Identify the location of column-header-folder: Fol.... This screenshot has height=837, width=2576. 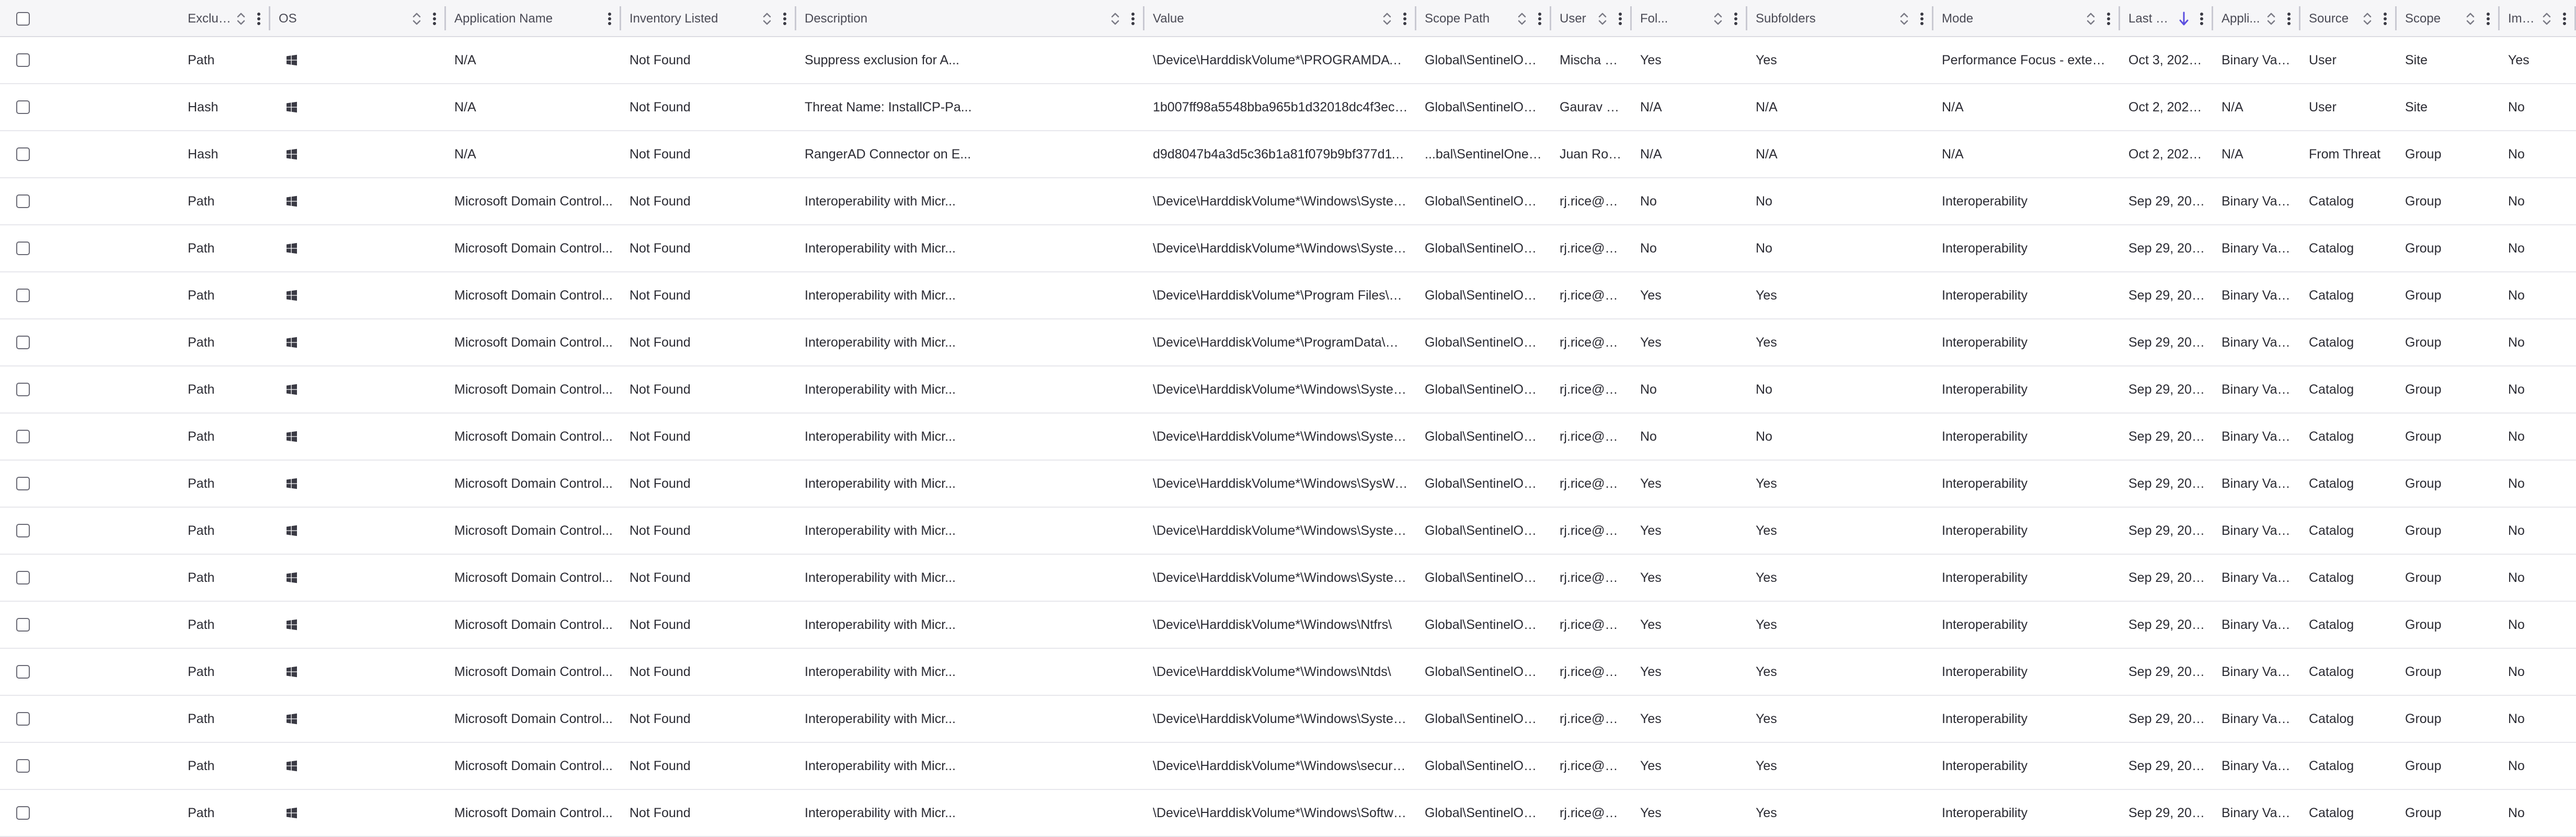
(1689, 19).